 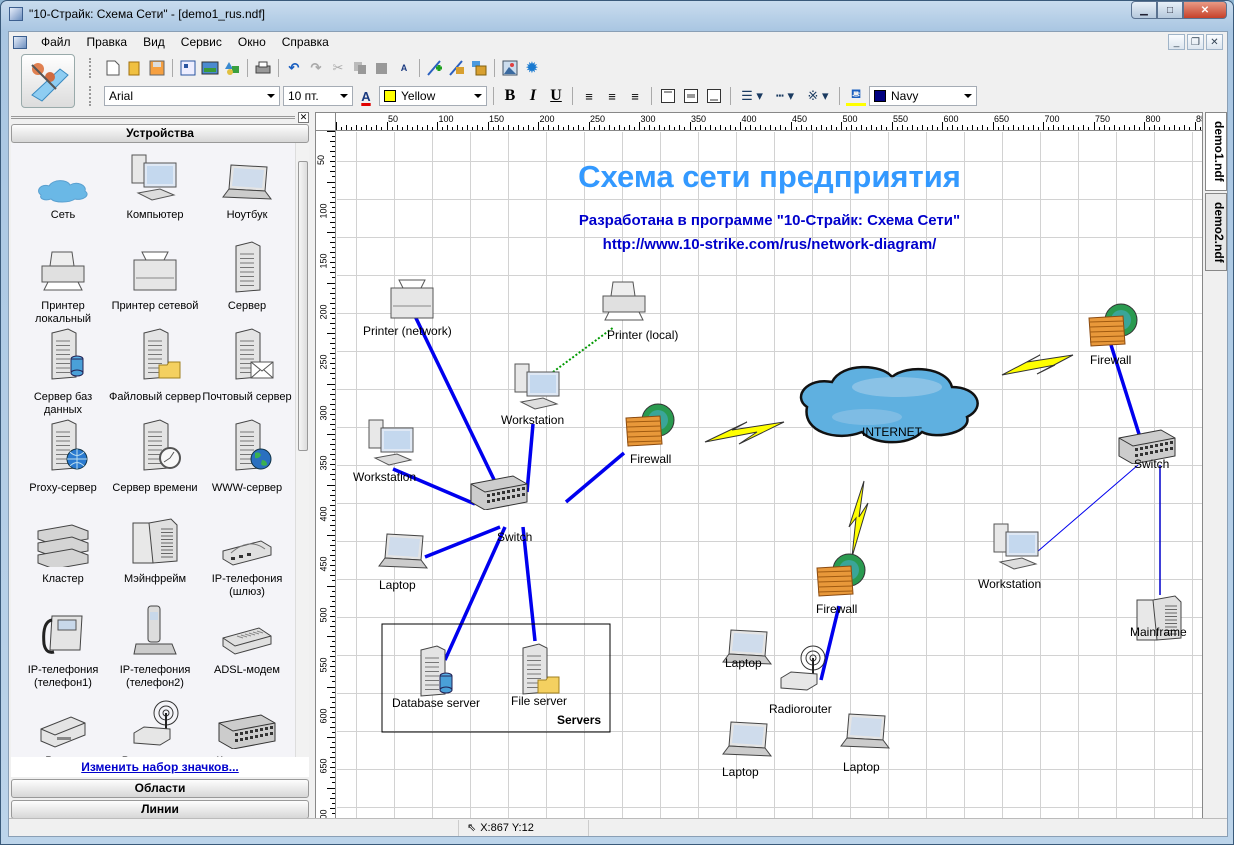 I want to click on align-right-icon: ≡, so click(x=635, y=96).